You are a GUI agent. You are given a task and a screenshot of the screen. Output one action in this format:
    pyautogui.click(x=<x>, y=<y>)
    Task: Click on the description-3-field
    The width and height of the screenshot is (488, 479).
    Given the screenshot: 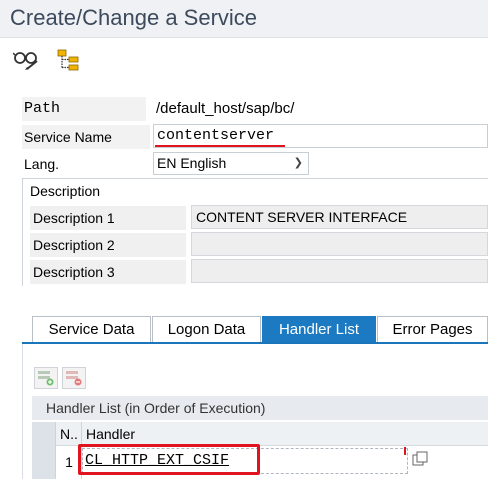 What is the action you would take?
    pyautogui.click(x=339, y=271)
    